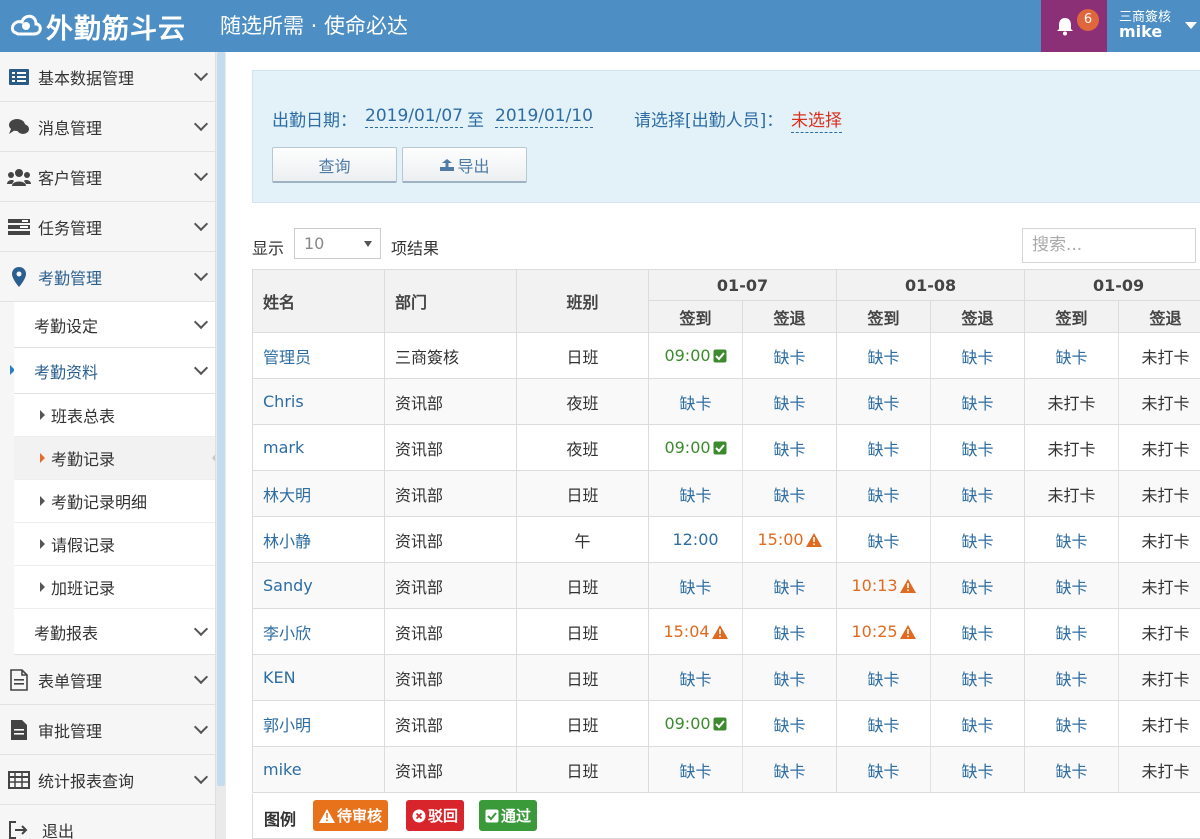 Image resolution: width=1200 pixels, height=839 pixels. What do you see at coordinates (114, 371) in the screenshot?
I see `sidebar-sub-attendance-data: 考勤资料` at bounding box center [114, 371].